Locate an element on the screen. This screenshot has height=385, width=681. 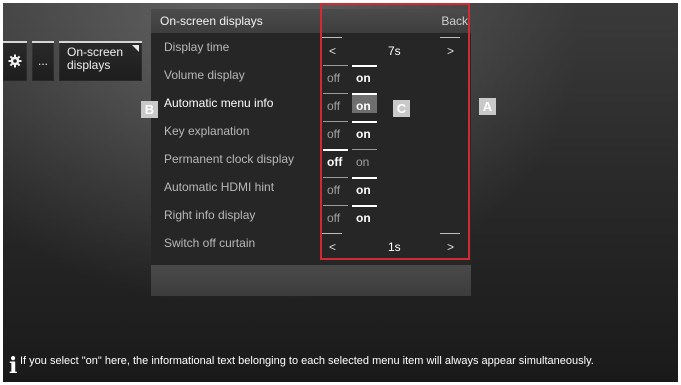
info-icon: i is located at coordinates (13, 366).